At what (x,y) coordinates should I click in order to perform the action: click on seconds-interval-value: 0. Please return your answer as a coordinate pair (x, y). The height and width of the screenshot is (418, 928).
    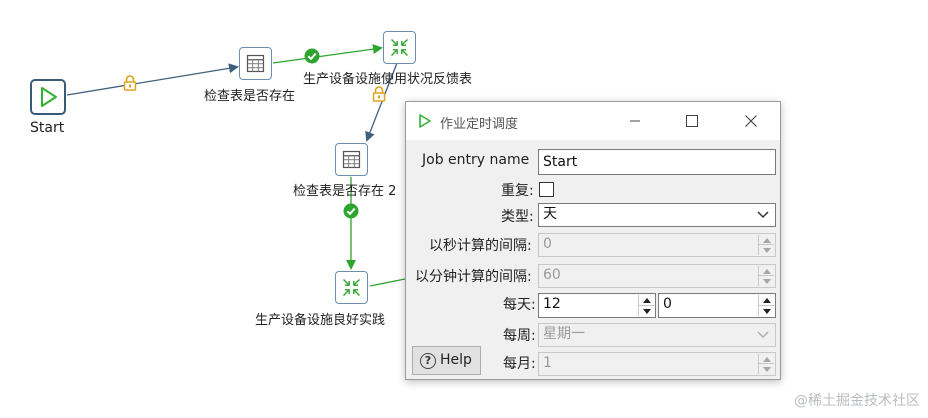
    Looking at the image, I should click on (547, 244).